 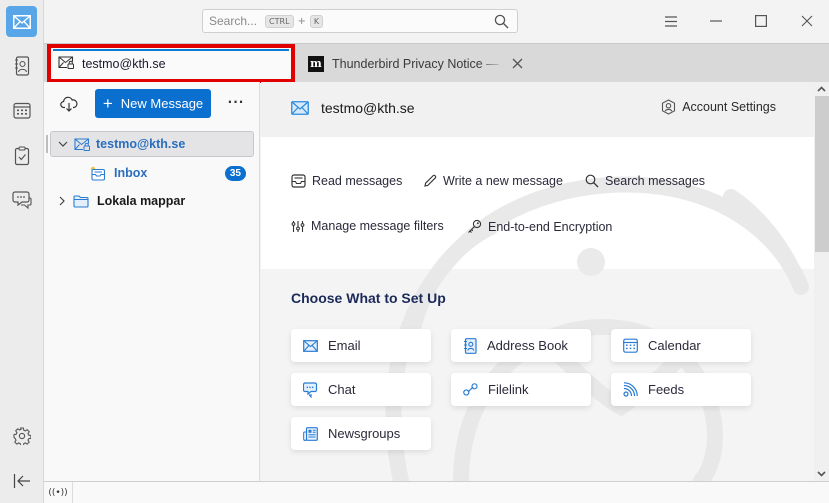 I want to click on action-label: Search messages, so click(x=655, y=181).